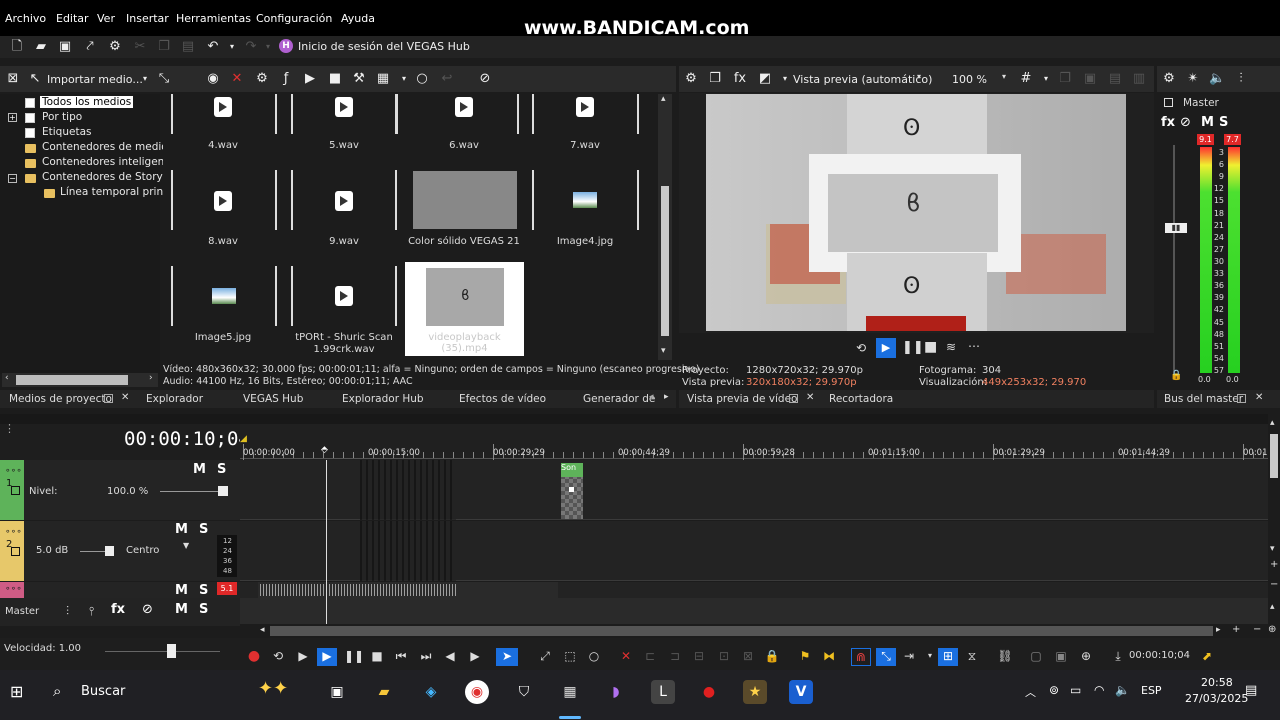 The image size is (1280, 720). What do you see at coordinates (464, 145) in the screenshot?
I see `media-item: 6.wav` at bounding box center [464, 145].